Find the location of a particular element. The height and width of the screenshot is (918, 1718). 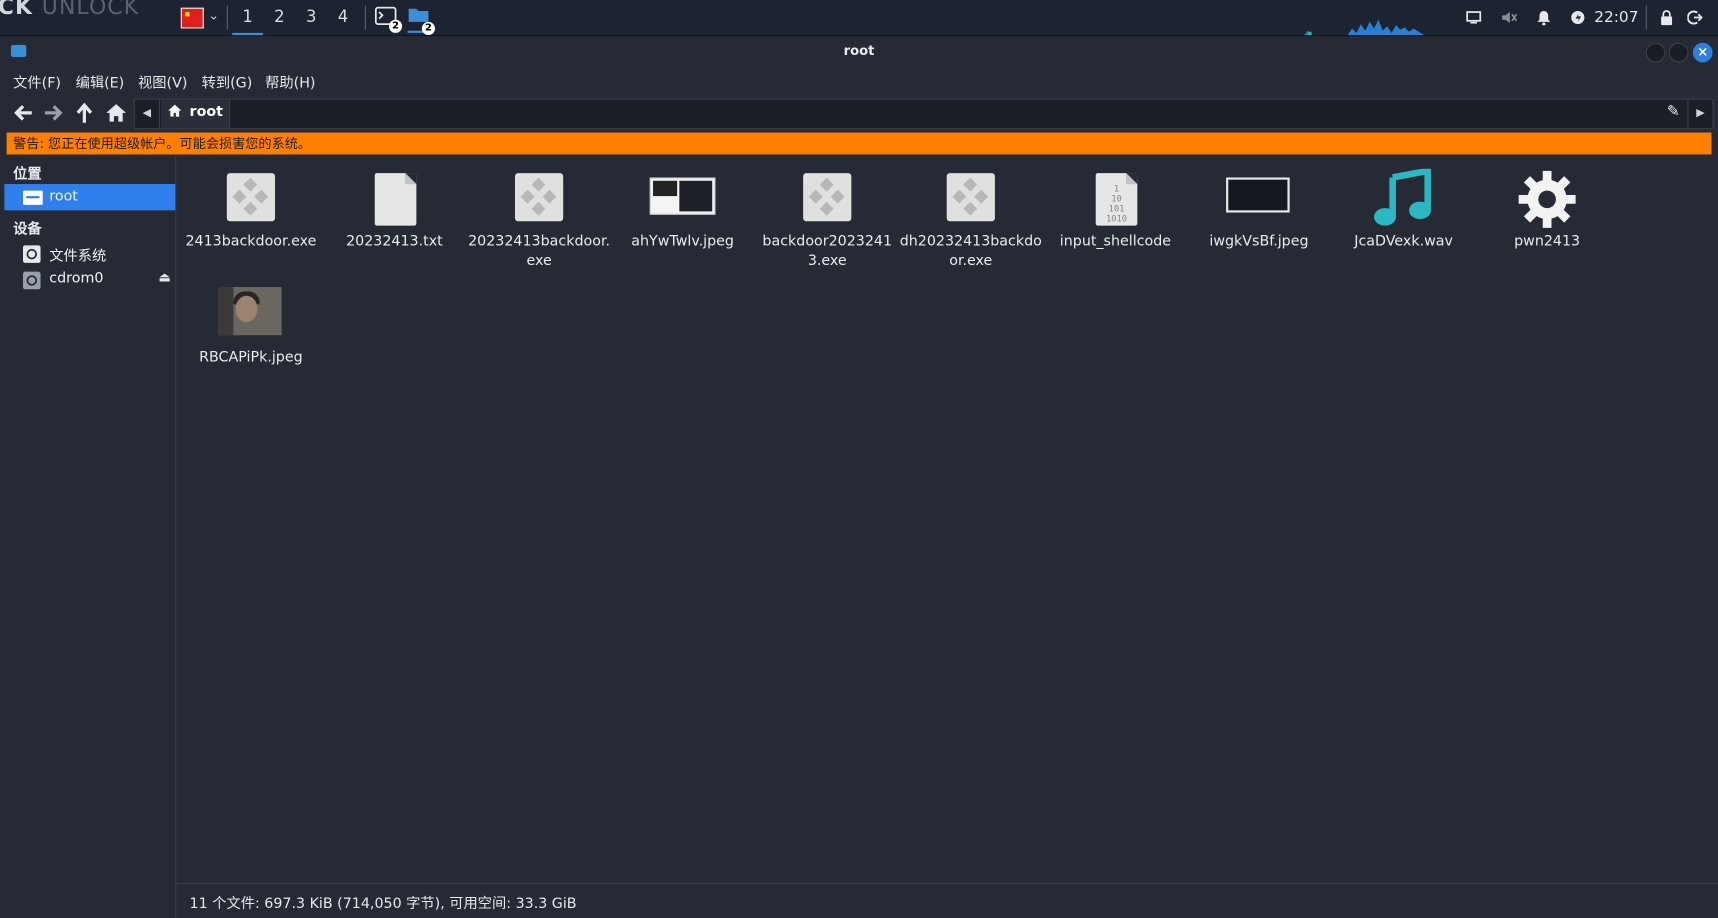

file-item: 20232413backdoor.exe is located at coordinates (539, 220).